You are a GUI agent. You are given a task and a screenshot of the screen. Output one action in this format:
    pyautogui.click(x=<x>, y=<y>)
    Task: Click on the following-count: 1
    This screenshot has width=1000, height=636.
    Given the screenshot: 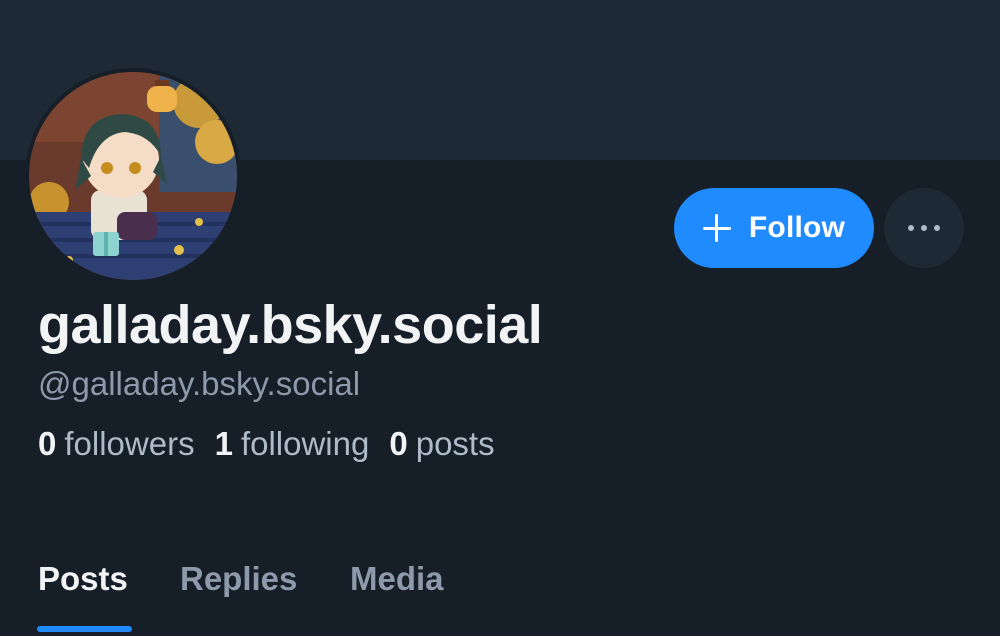 What is the action you would take?
    pyautogui.click(x=223, y=443)
    